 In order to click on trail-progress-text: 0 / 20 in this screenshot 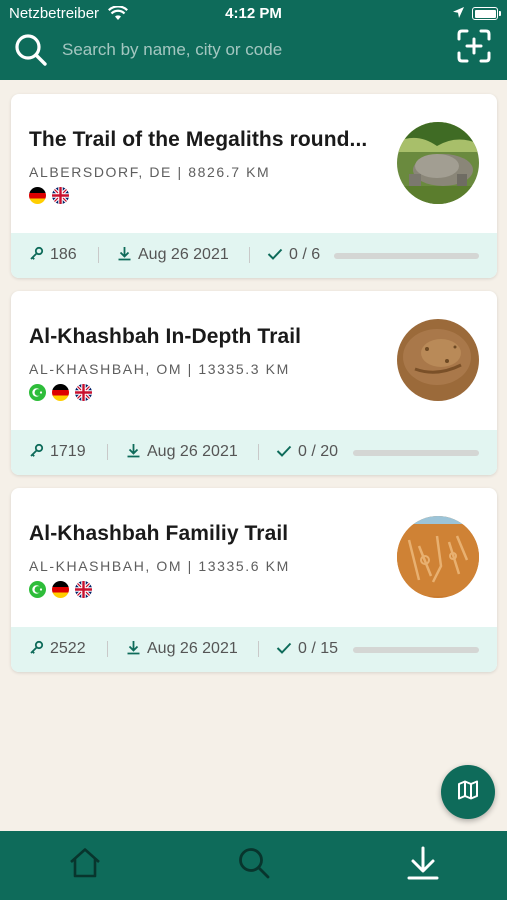, I will do `click(307, 452)`.